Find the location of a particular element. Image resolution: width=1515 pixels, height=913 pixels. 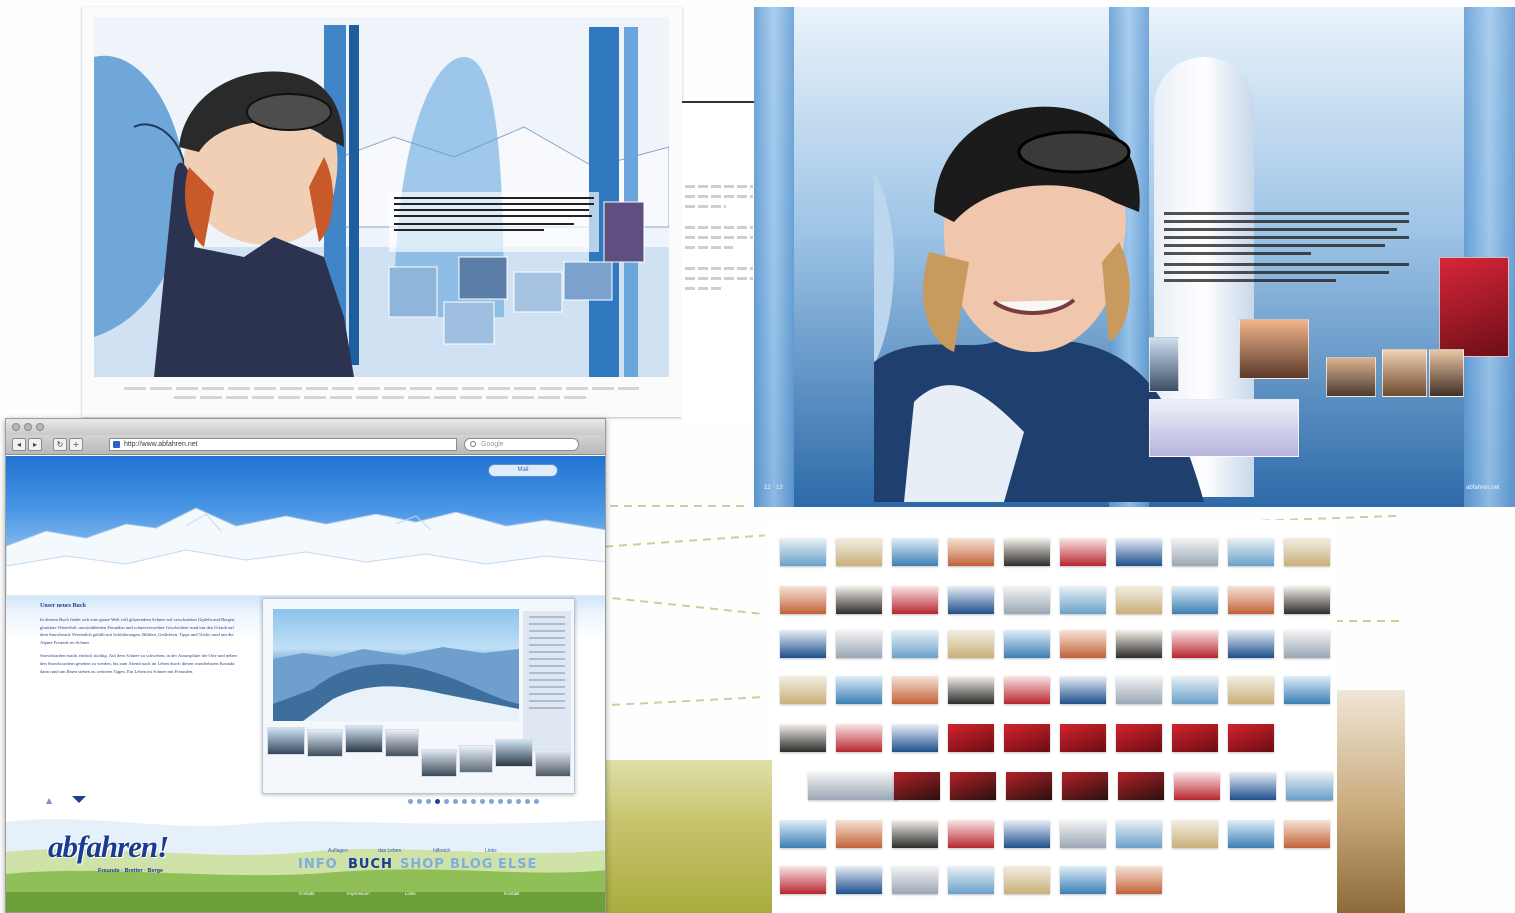

intro-heading: Unser neues Buch is located at coordinates (63, 606).